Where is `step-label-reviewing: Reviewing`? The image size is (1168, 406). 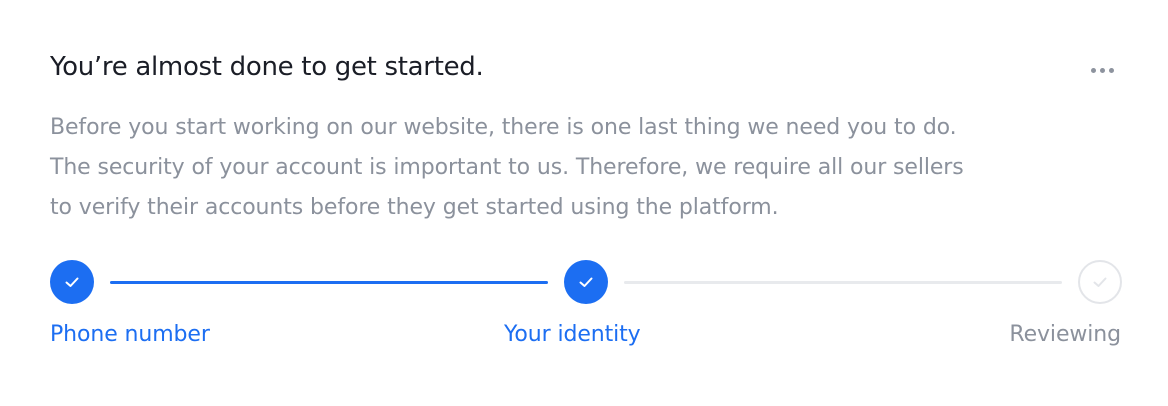 step-label-reviewing: Reviewing is located at coordinates (1065, 334).